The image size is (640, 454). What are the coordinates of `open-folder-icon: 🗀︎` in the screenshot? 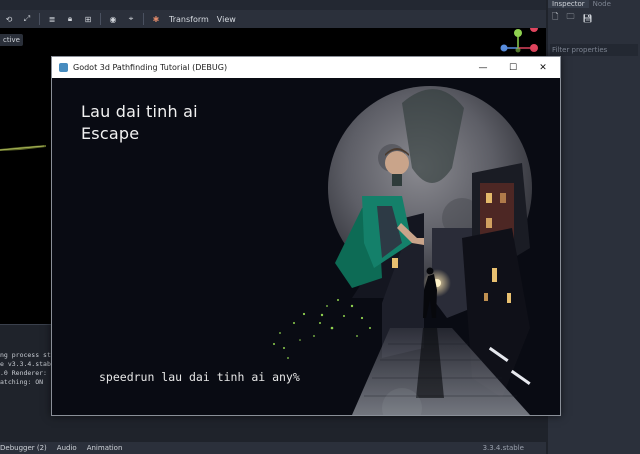 It's located at (570, 18).